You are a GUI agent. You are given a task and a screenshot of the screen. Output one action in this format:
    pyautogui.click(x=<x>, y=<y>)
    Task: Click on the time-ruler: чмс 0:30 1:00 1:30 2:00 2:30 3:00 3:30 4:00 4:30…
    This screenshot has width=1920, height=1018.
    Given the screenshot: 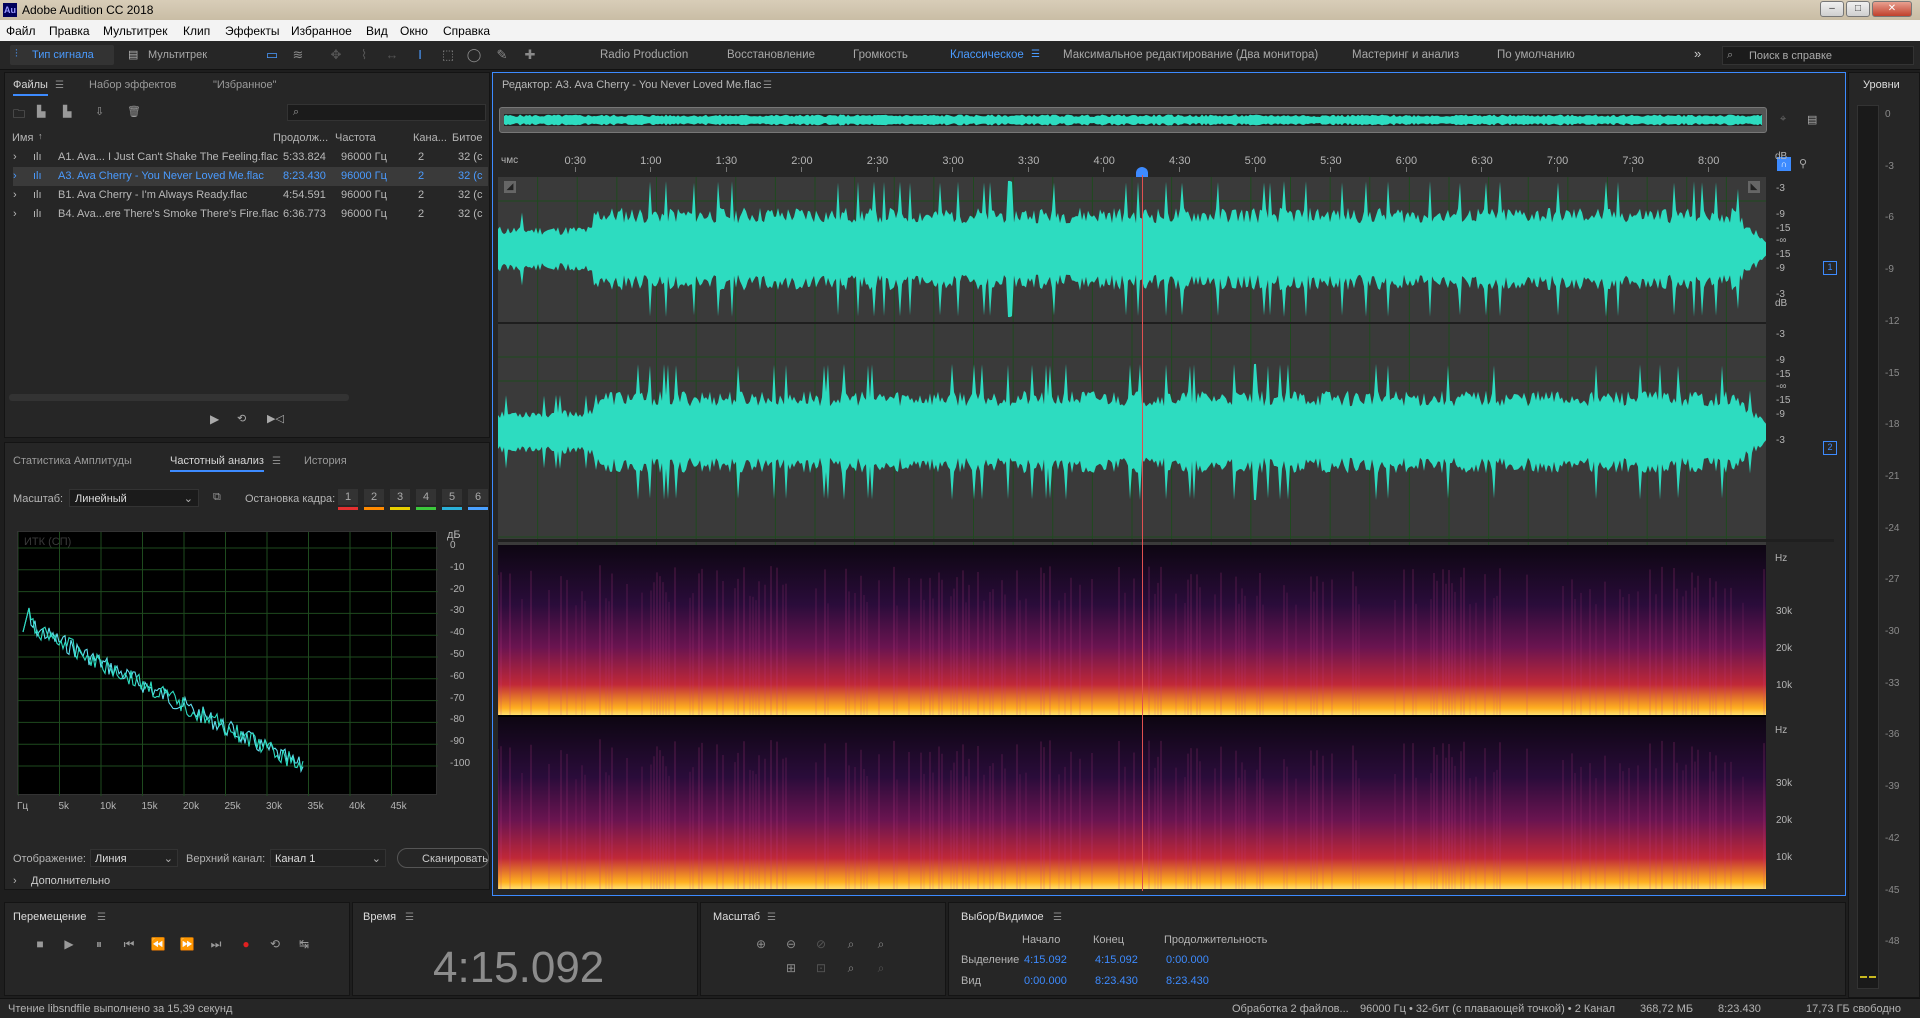 What is the action you would take?
    pyautogui.click(x=1133, y=161)
    